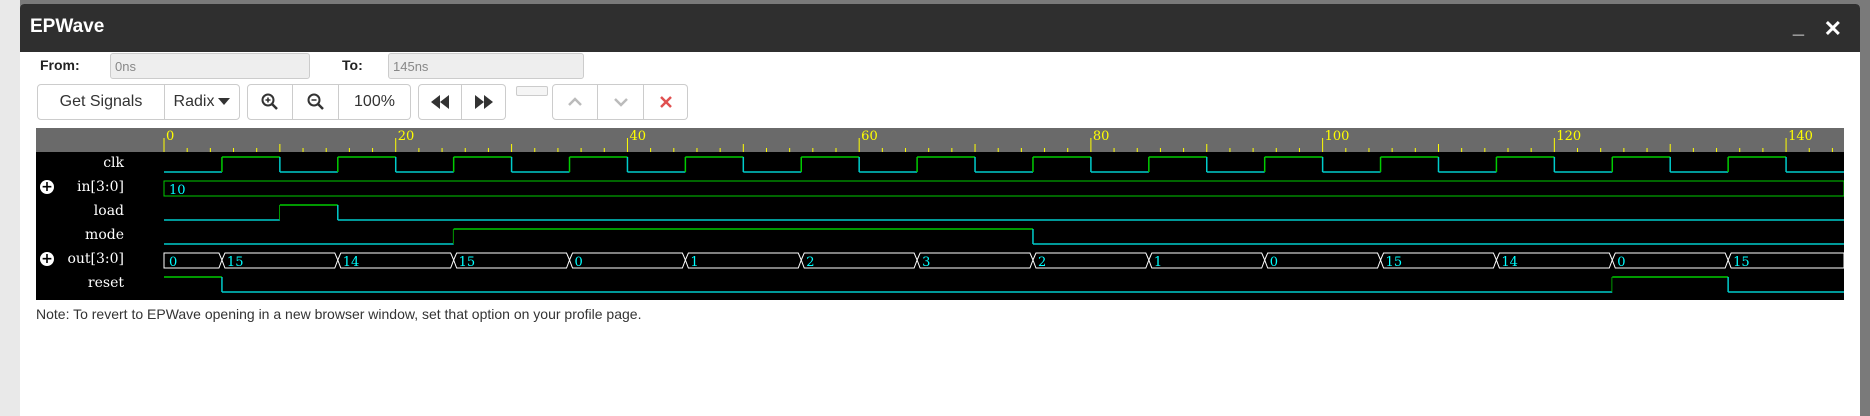 This screenshot has height=416, width=1870. What do you see at coordinates (308, 212) in the screenshot?
I see `load-high-fill` at bounding box center [308, 212].